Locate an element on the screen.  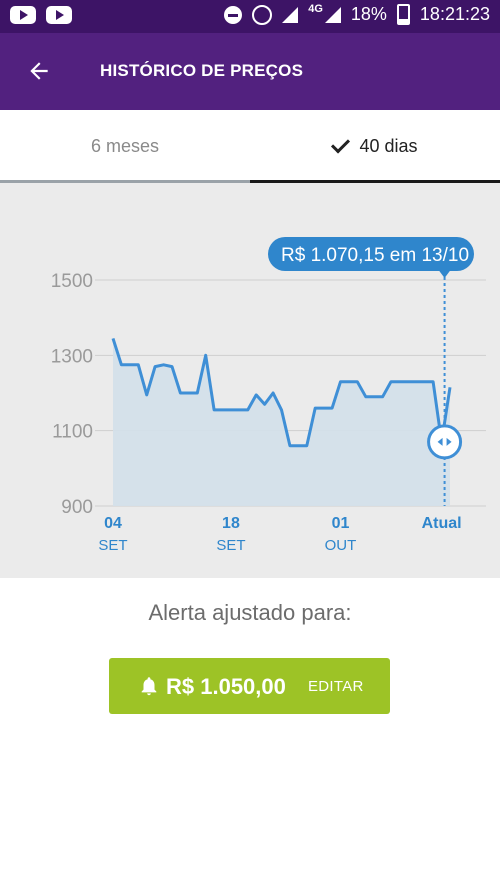
tooltip-text: R$ 1.070,15 em 13/10 is located at coordinates (375, 255).